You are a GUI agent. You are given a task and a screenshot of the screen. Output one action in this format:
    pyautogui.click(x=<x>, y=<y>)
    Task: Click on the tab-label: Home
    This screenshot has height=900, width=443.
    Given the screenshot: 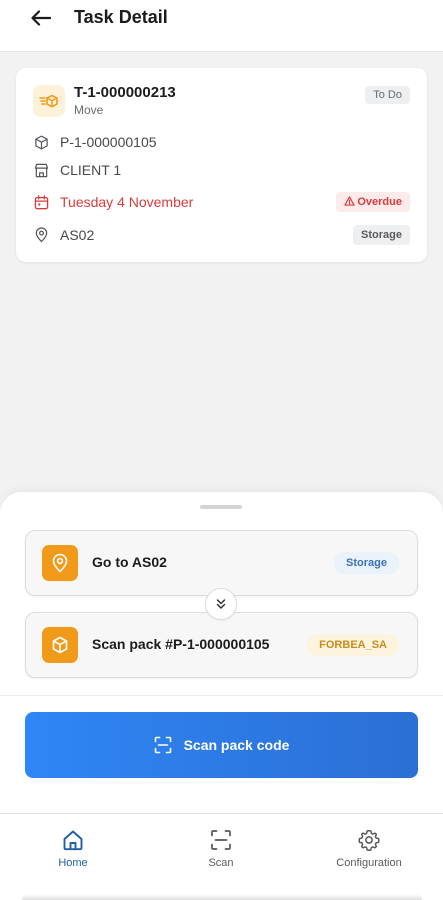 What is the action you would take?
    pyautogui.click(x=73, y=863)
    